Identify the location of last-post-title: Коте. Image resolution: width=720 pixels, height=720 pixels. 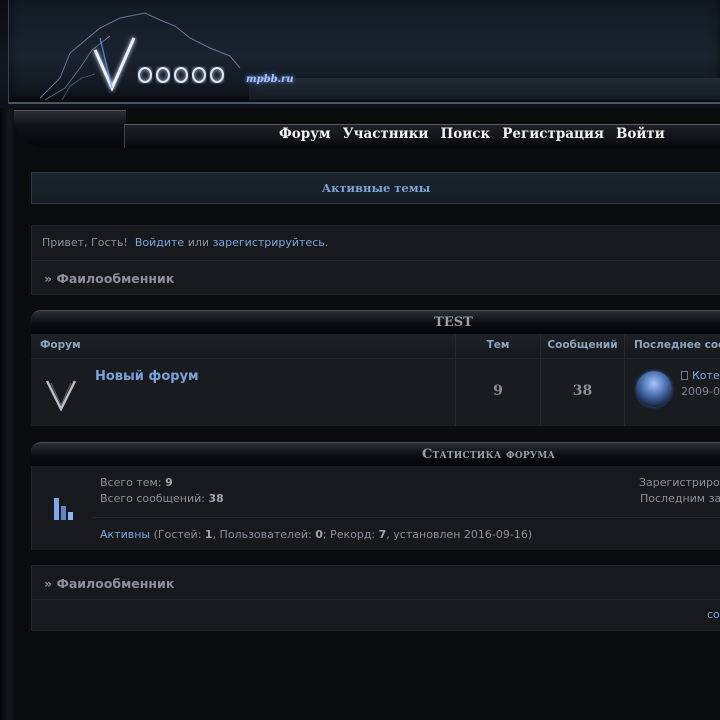
(706, 375).